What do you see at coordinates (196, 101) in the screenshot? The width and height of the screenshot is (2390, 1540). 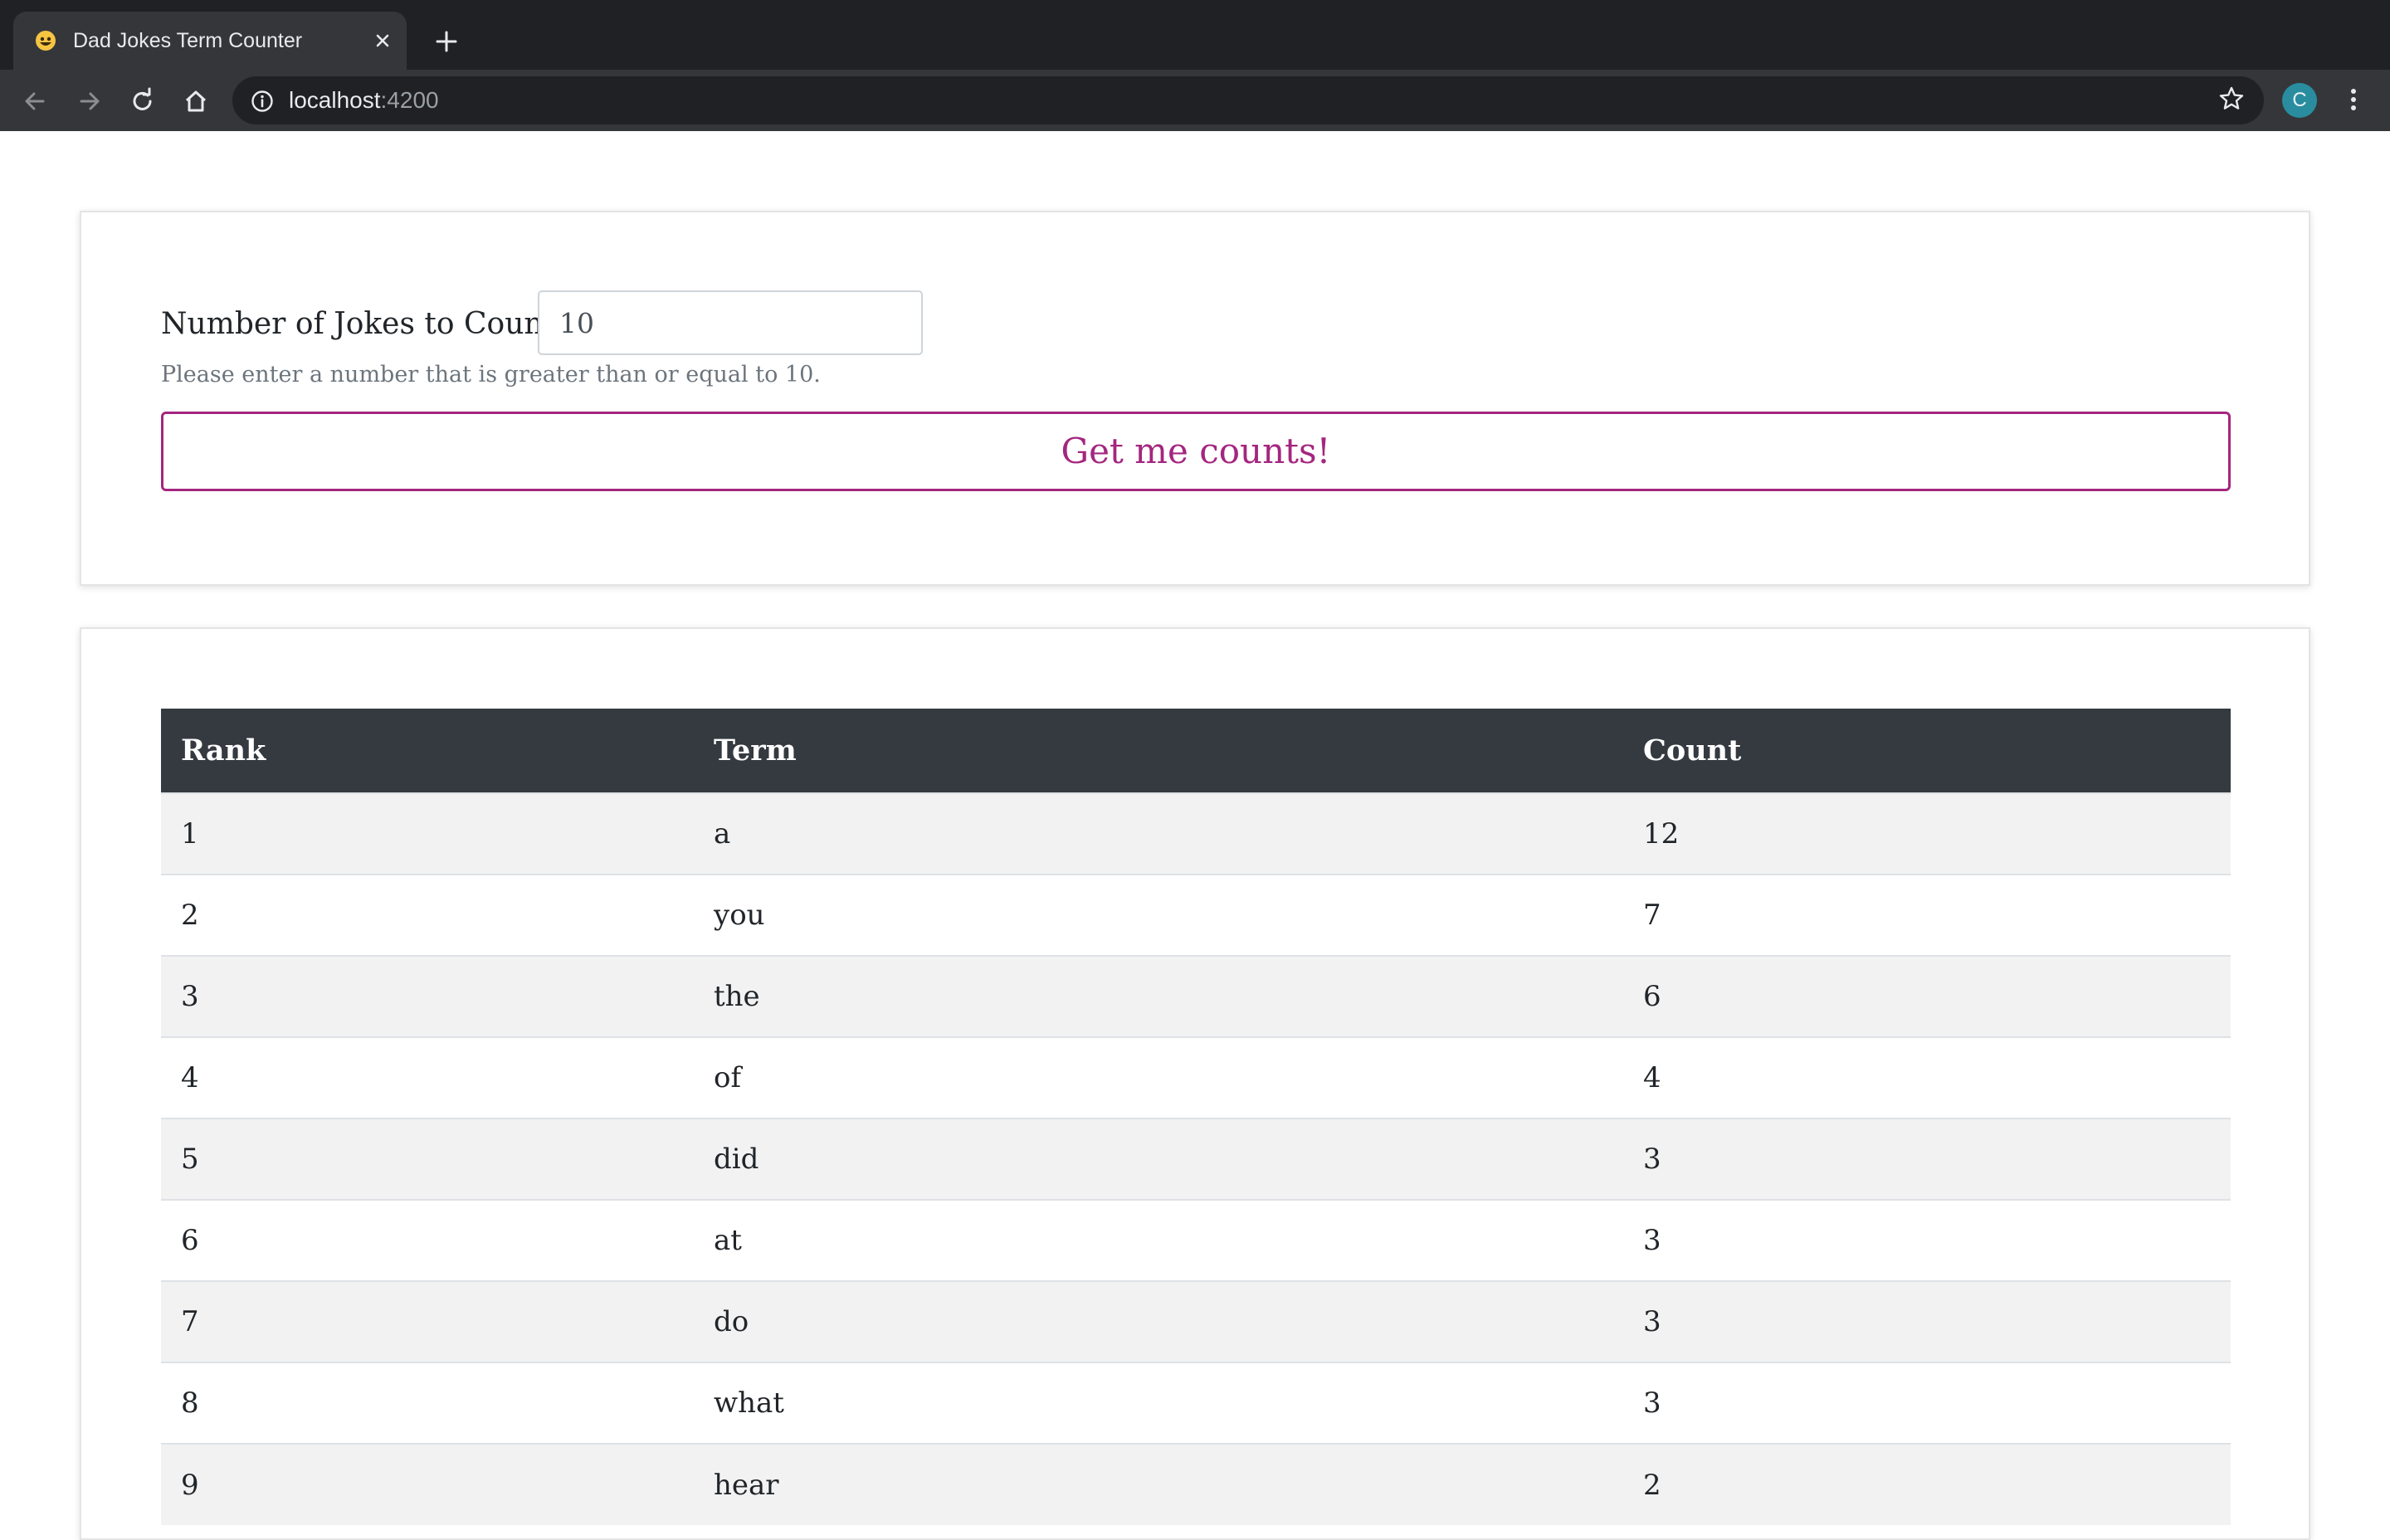 I see `home-icon` at bounding box center [196, 101].